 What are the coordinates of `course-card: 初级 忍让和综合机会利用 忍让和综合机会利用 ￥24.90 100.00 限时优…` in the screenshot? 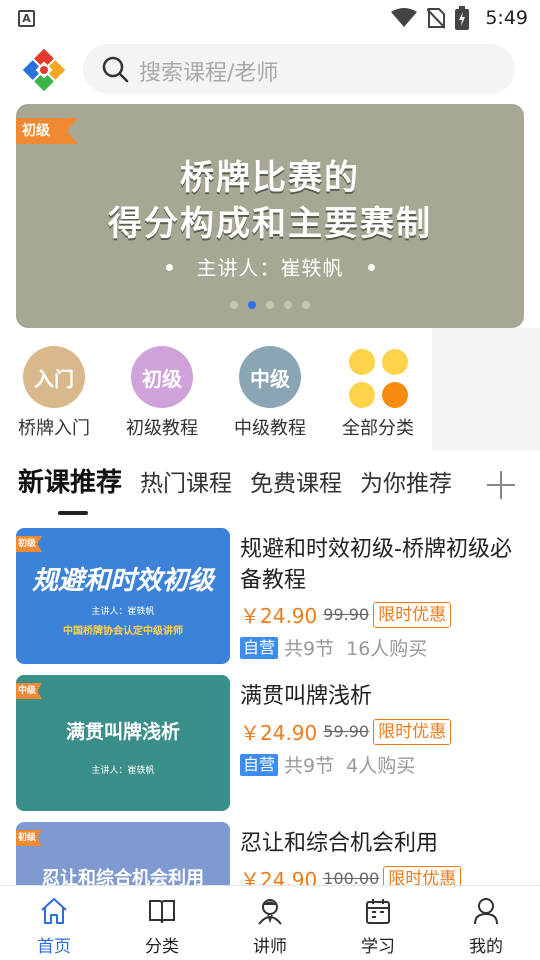 It's located at (270, 853).